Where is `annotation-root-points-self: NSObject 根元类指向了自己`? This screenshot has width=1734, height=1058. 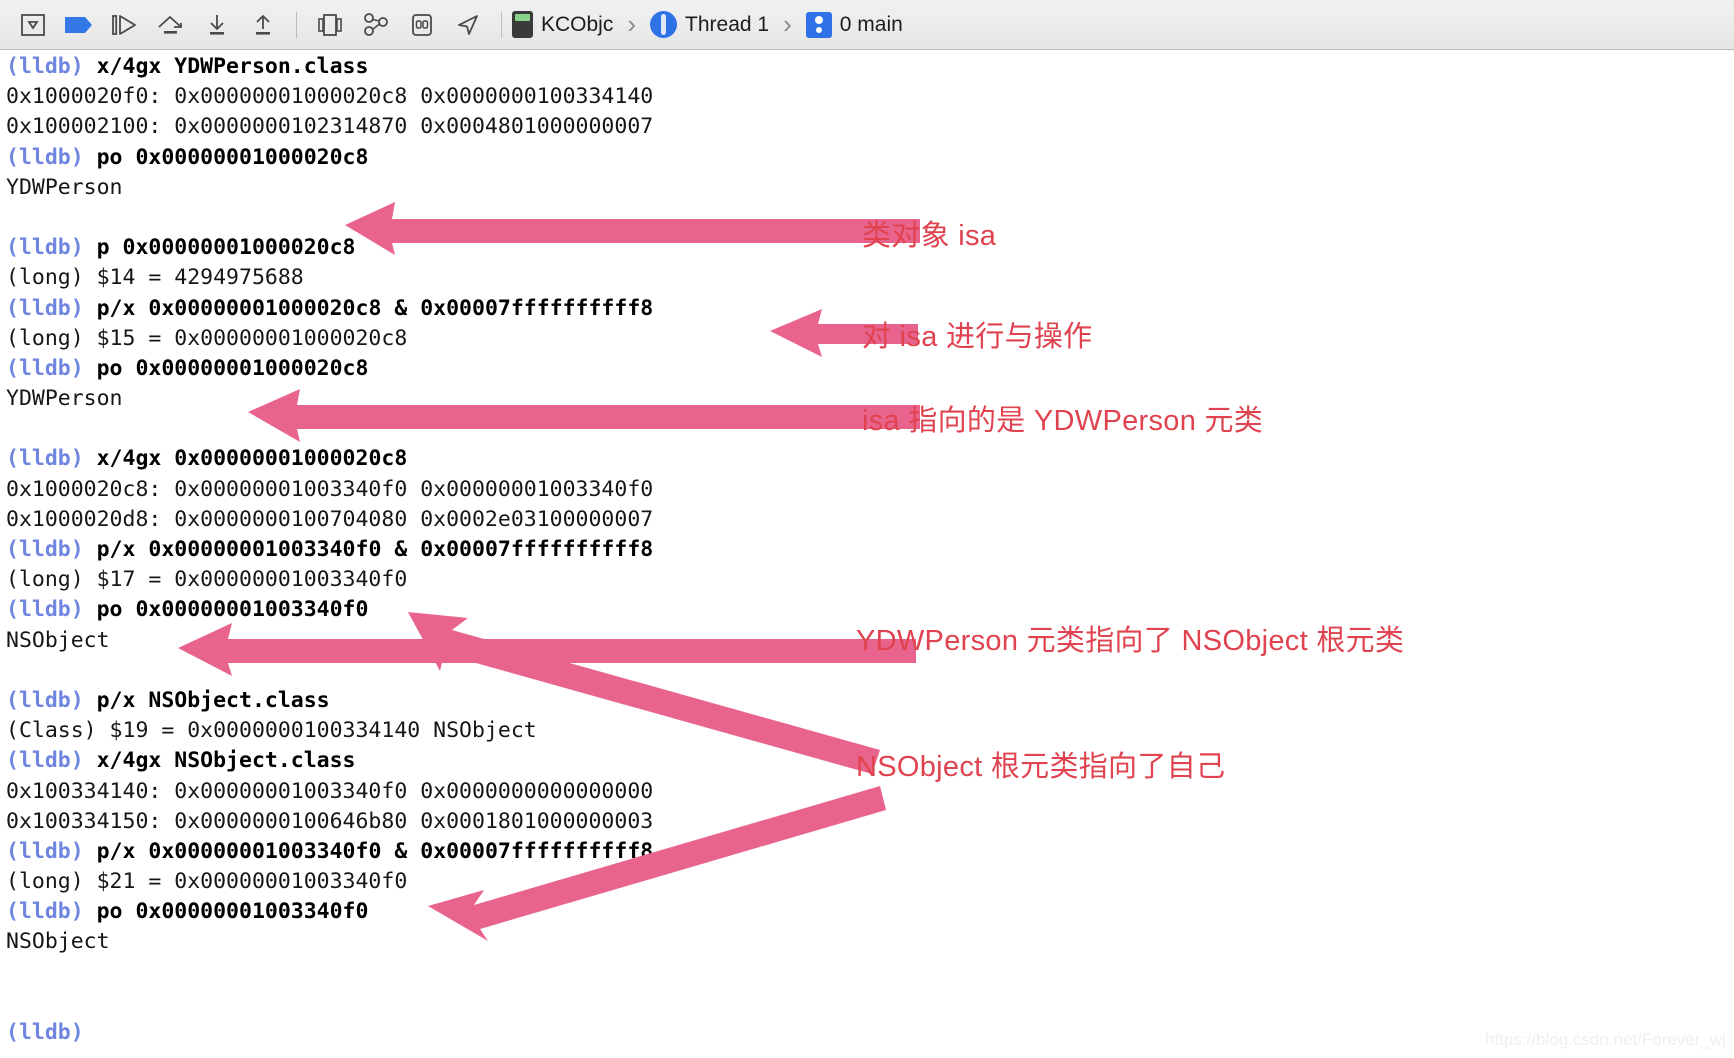 annotation-root-points-self: NSObject 根元类指向了自己 is located at coordinates (1041, 767).